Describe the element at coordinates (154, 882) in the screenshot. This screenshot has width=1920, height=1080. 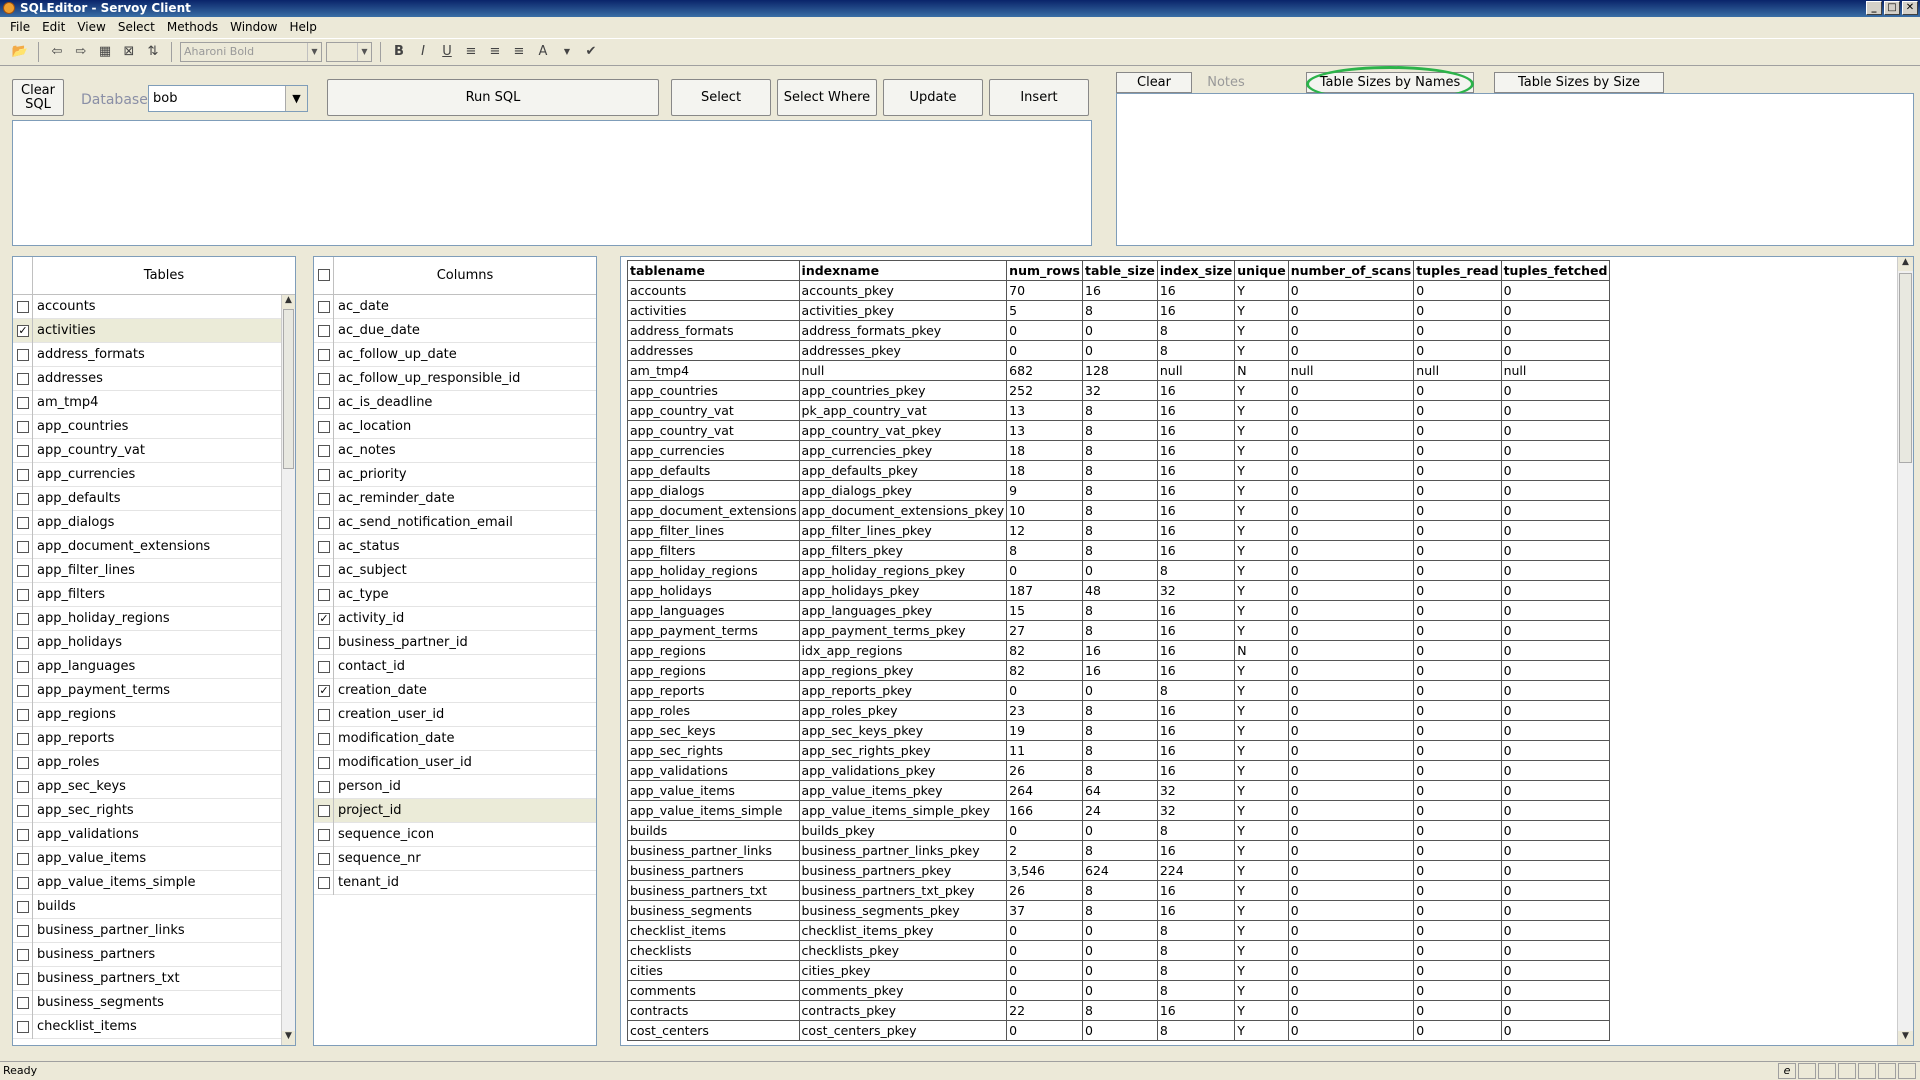
I see `list-item: app_value_items_simple` at that location.